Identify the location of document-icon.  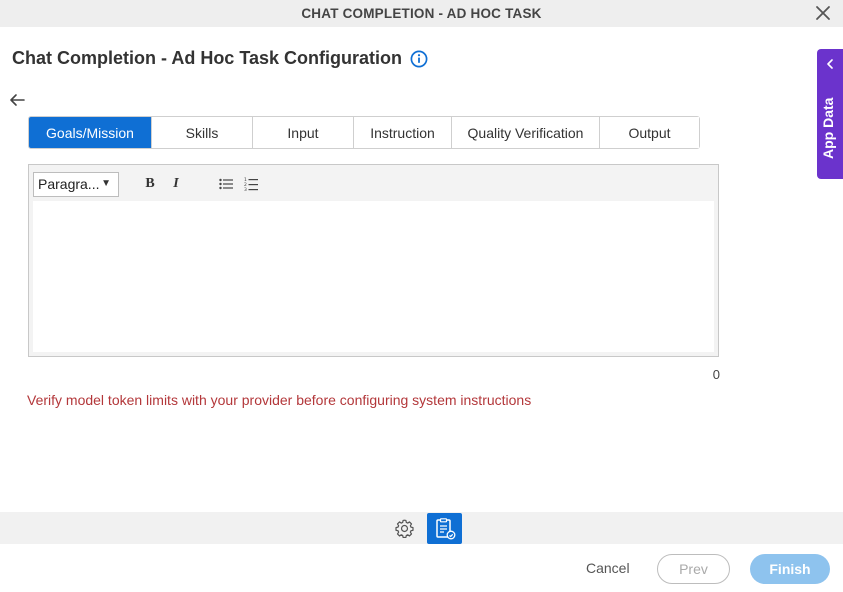
(445, 528).